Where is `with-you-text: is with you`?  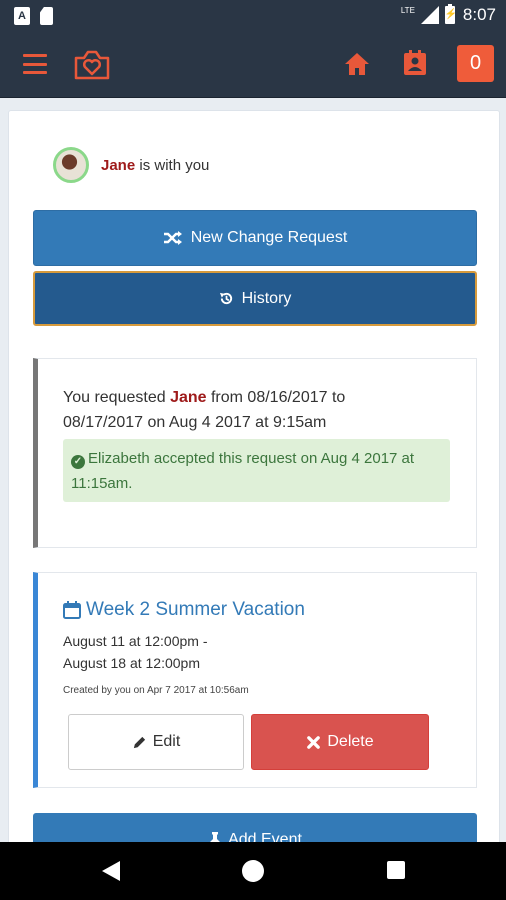 with-you-text: is with you is located at coordinates (174, 165).